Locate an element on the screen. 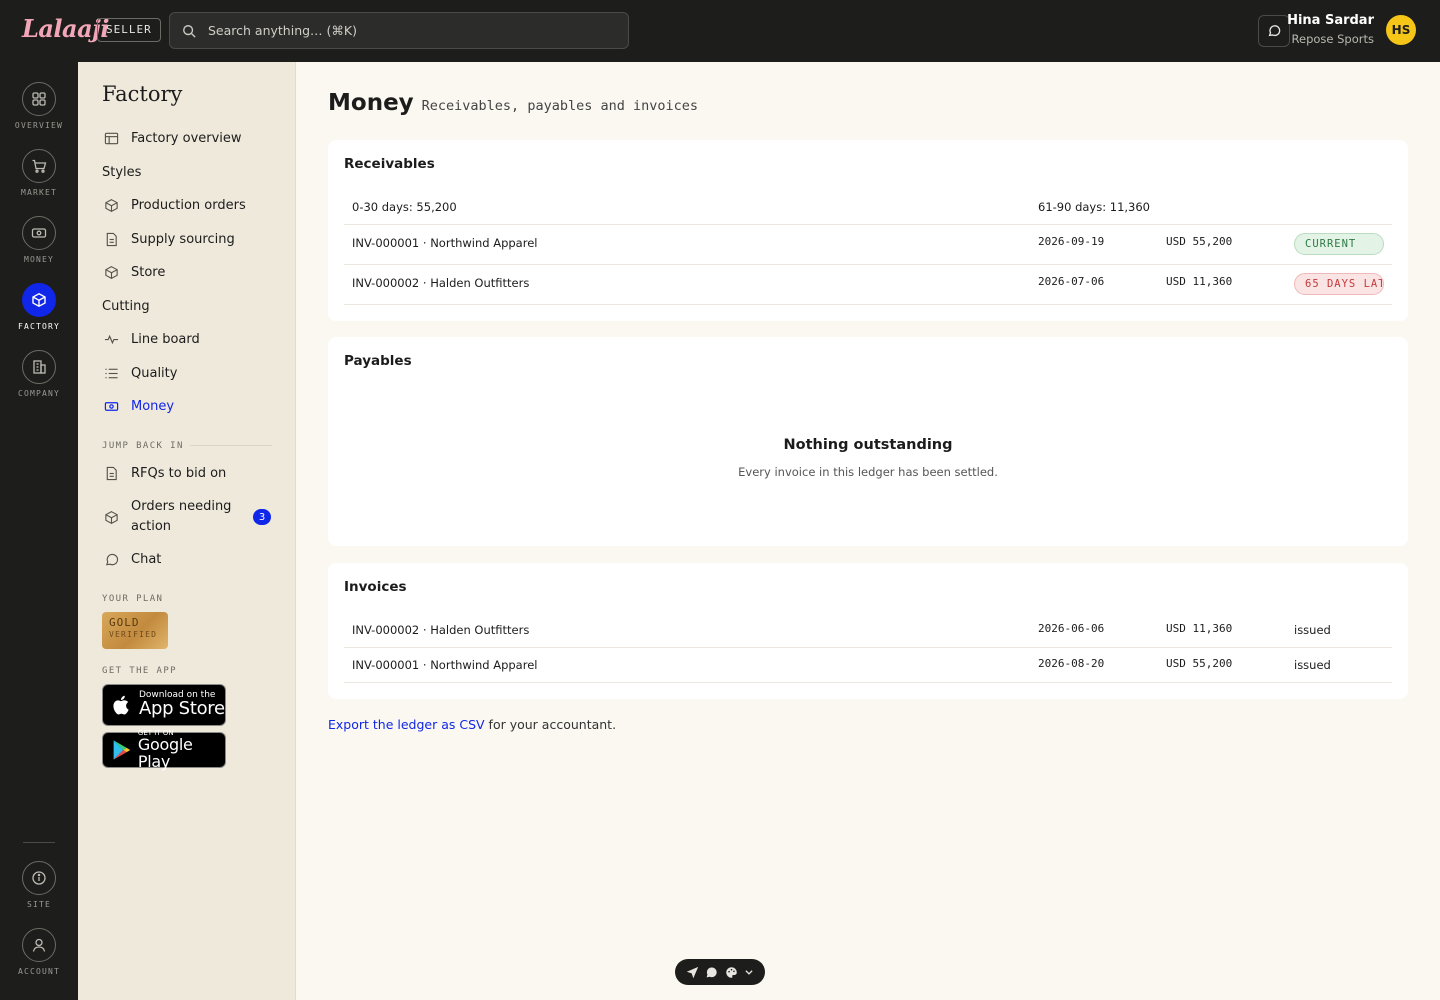 Image resolution: width=1440 pixels, height=1000 pixels. amount: USD 55,200 is located at coordinates (1199, 663).